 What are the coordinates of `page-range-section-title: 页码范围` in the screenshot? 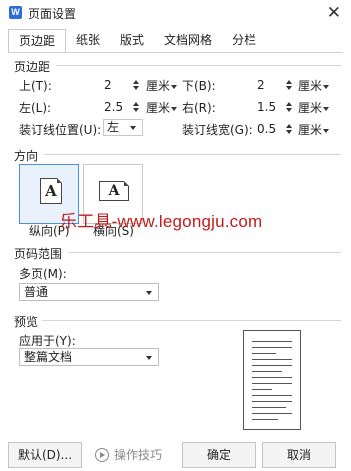 It's located at (38, 254).